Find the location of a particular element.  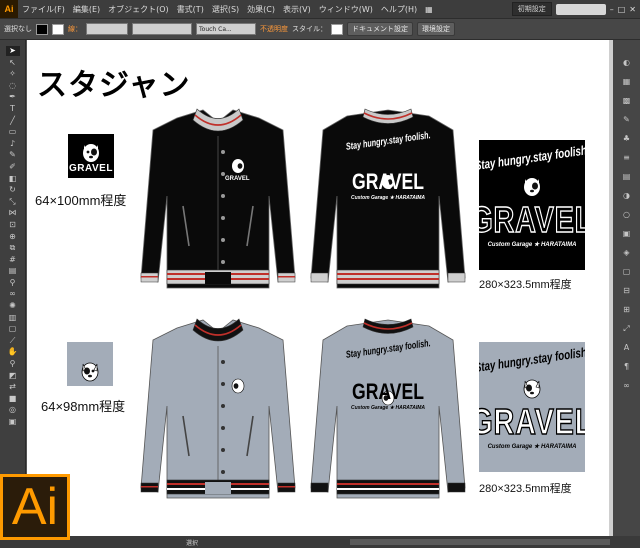

direct-selection-tool-icon: ↖ is located at coordinates (13, 63).